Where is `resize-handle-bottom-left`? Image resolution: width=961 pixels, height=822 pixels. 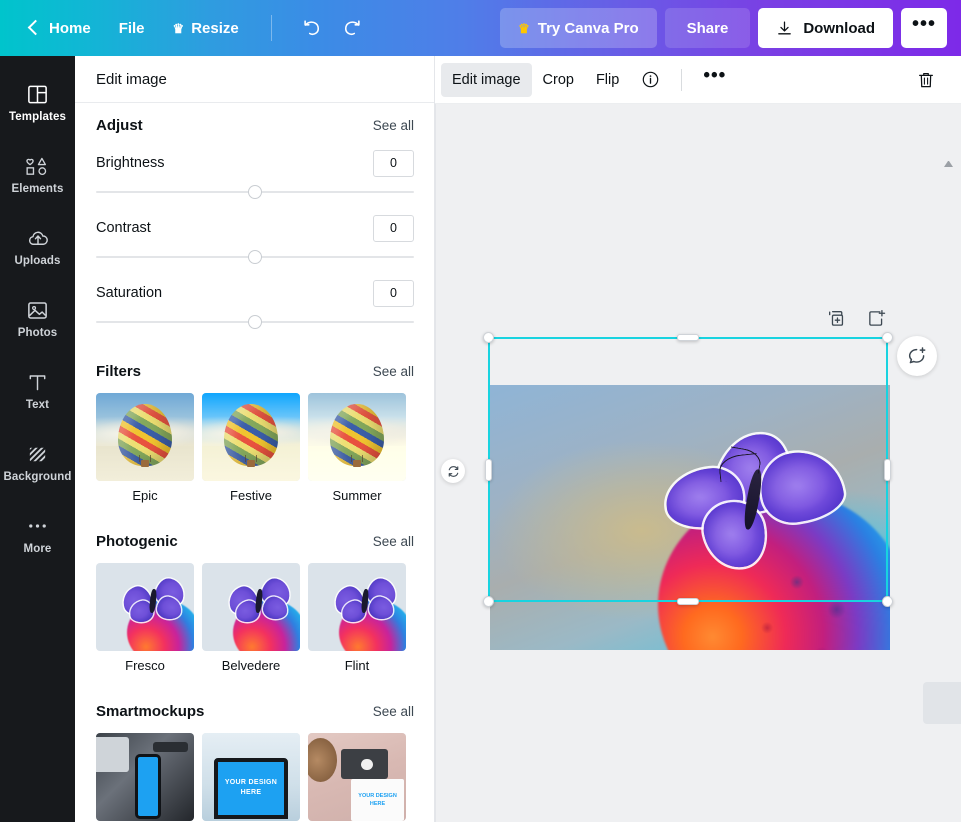 resize-handle-bottom-left is located at coordinates (488, 601).